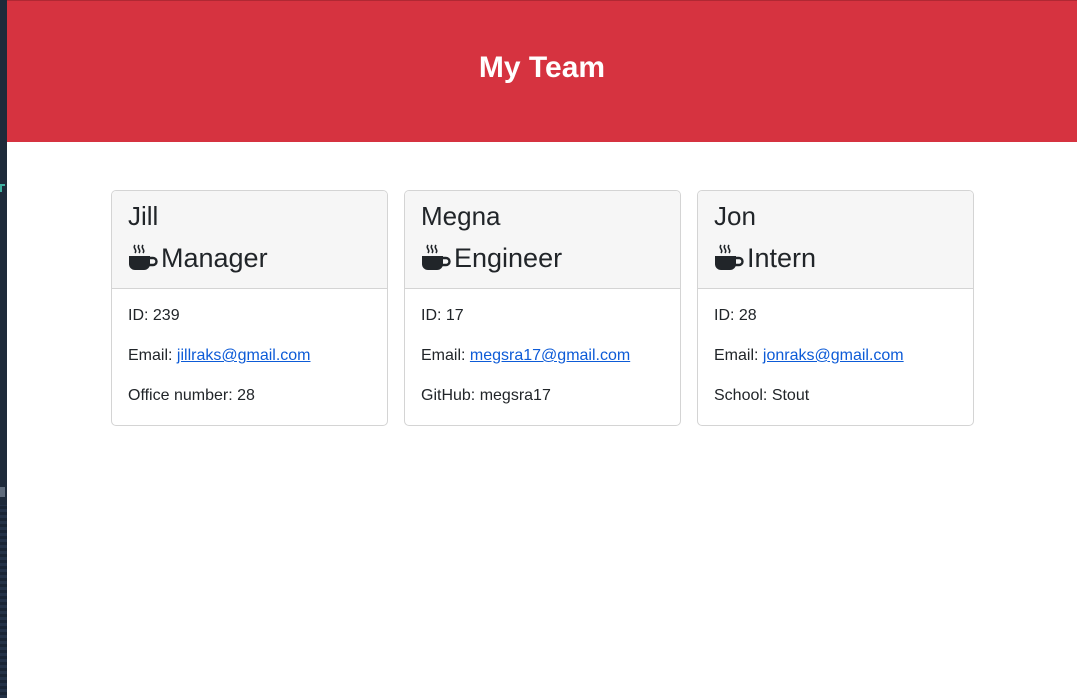  What do you see at coordinates (486, 395) in the screenshot?
I see `employee-github: GitHub: megsra17` at bounding box center [486, 395].